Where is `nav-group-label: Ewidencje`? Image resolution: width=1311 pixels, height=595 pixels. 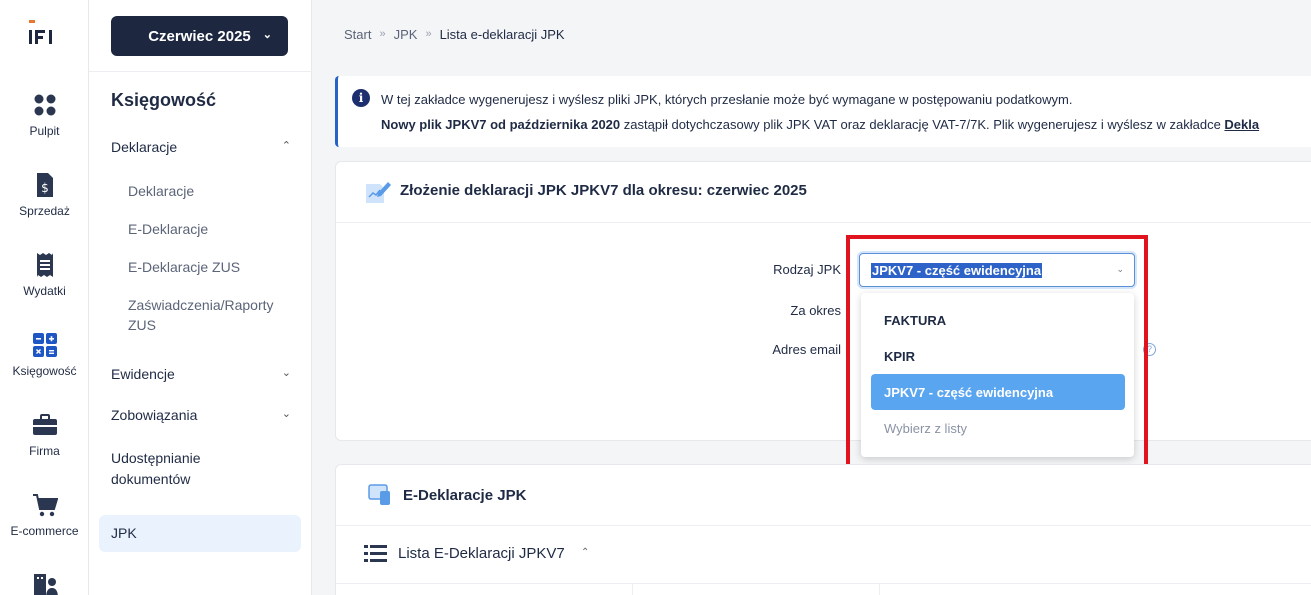
nav-group-label: Ewidencje is located at coordinates (143, 374).